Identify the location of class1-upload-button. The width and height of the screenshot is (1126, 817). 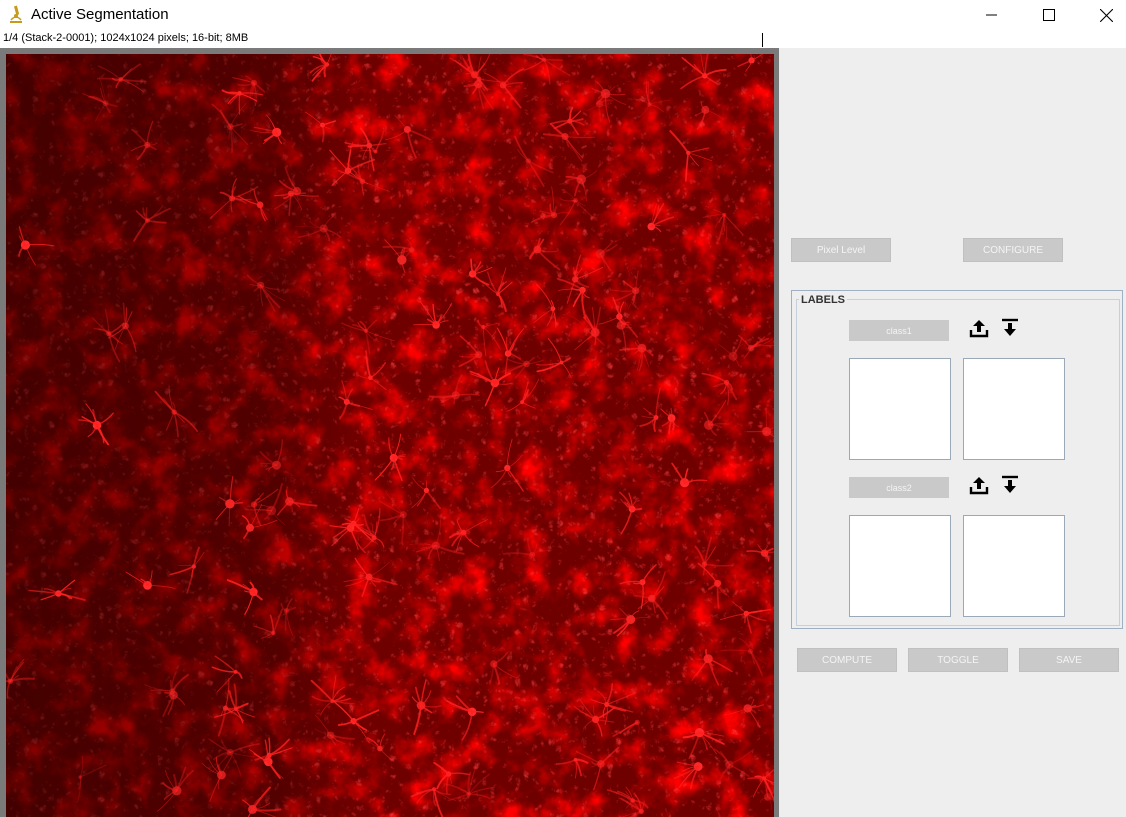
(979, 330).